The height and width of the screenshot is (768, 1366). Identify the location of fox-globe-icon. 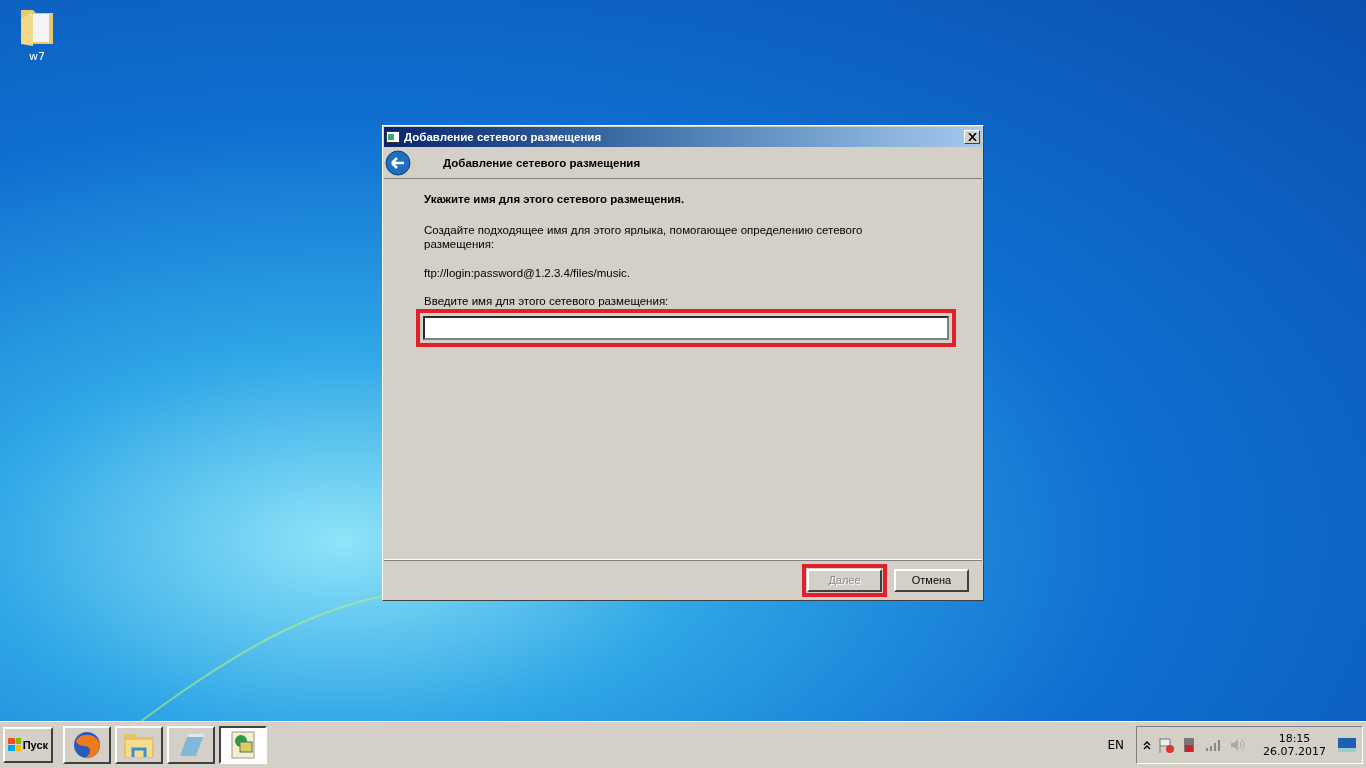
(87, 745).